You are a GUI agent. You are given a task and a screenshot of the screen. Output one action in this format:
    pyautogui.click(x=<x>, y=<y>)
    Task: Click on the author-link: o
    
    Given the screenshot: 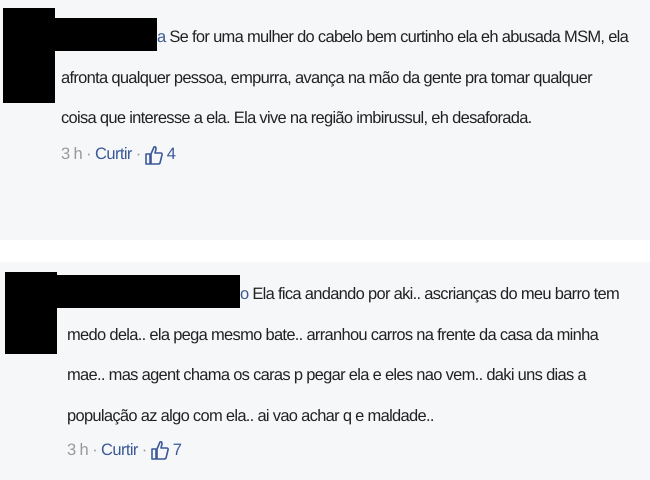 What is the action you would take?
    pyautogui.click(x=244, y=294)
    